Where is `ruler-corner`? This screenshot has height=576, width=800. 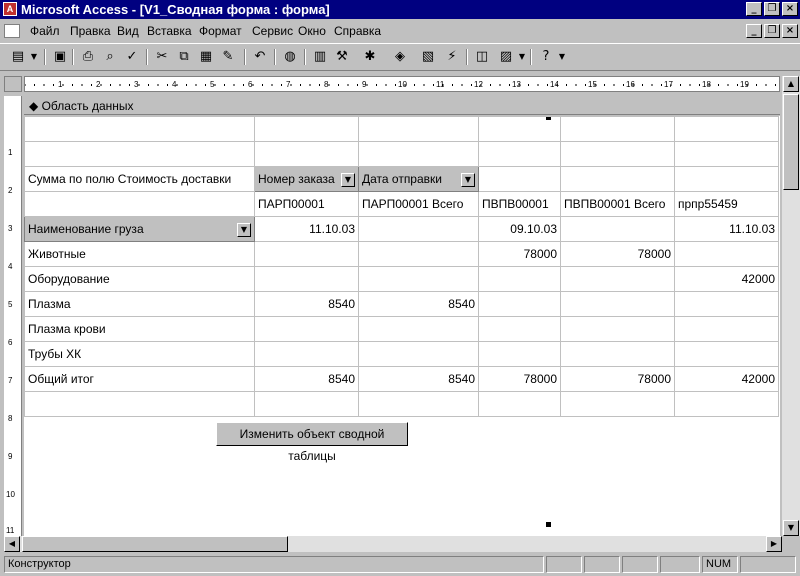 ruler-corner is located at coordinates (13, 84).